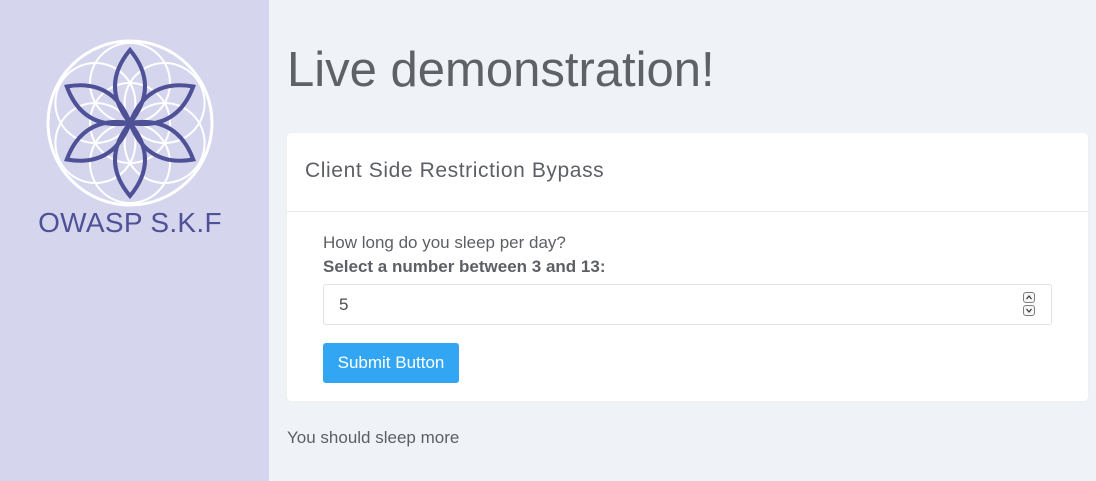 The height and width of the screenshot is (481, 1096). Describe the element at coordinates (687, 304) in the screenshot. I see `sleep-hours-input: 5` at that location.